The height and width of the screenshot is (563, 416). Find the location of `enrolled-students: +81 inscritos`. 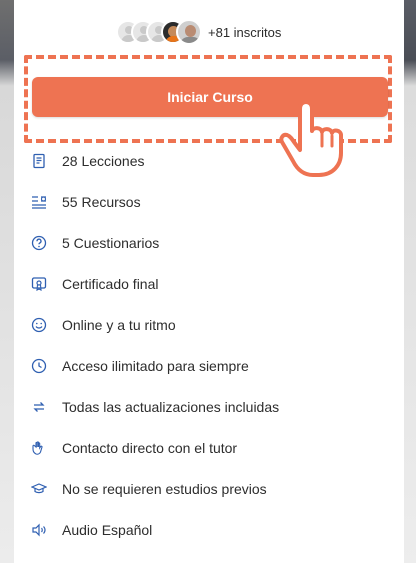

enrolled-students: +81 inscritos is located at coordinates (198, 32).